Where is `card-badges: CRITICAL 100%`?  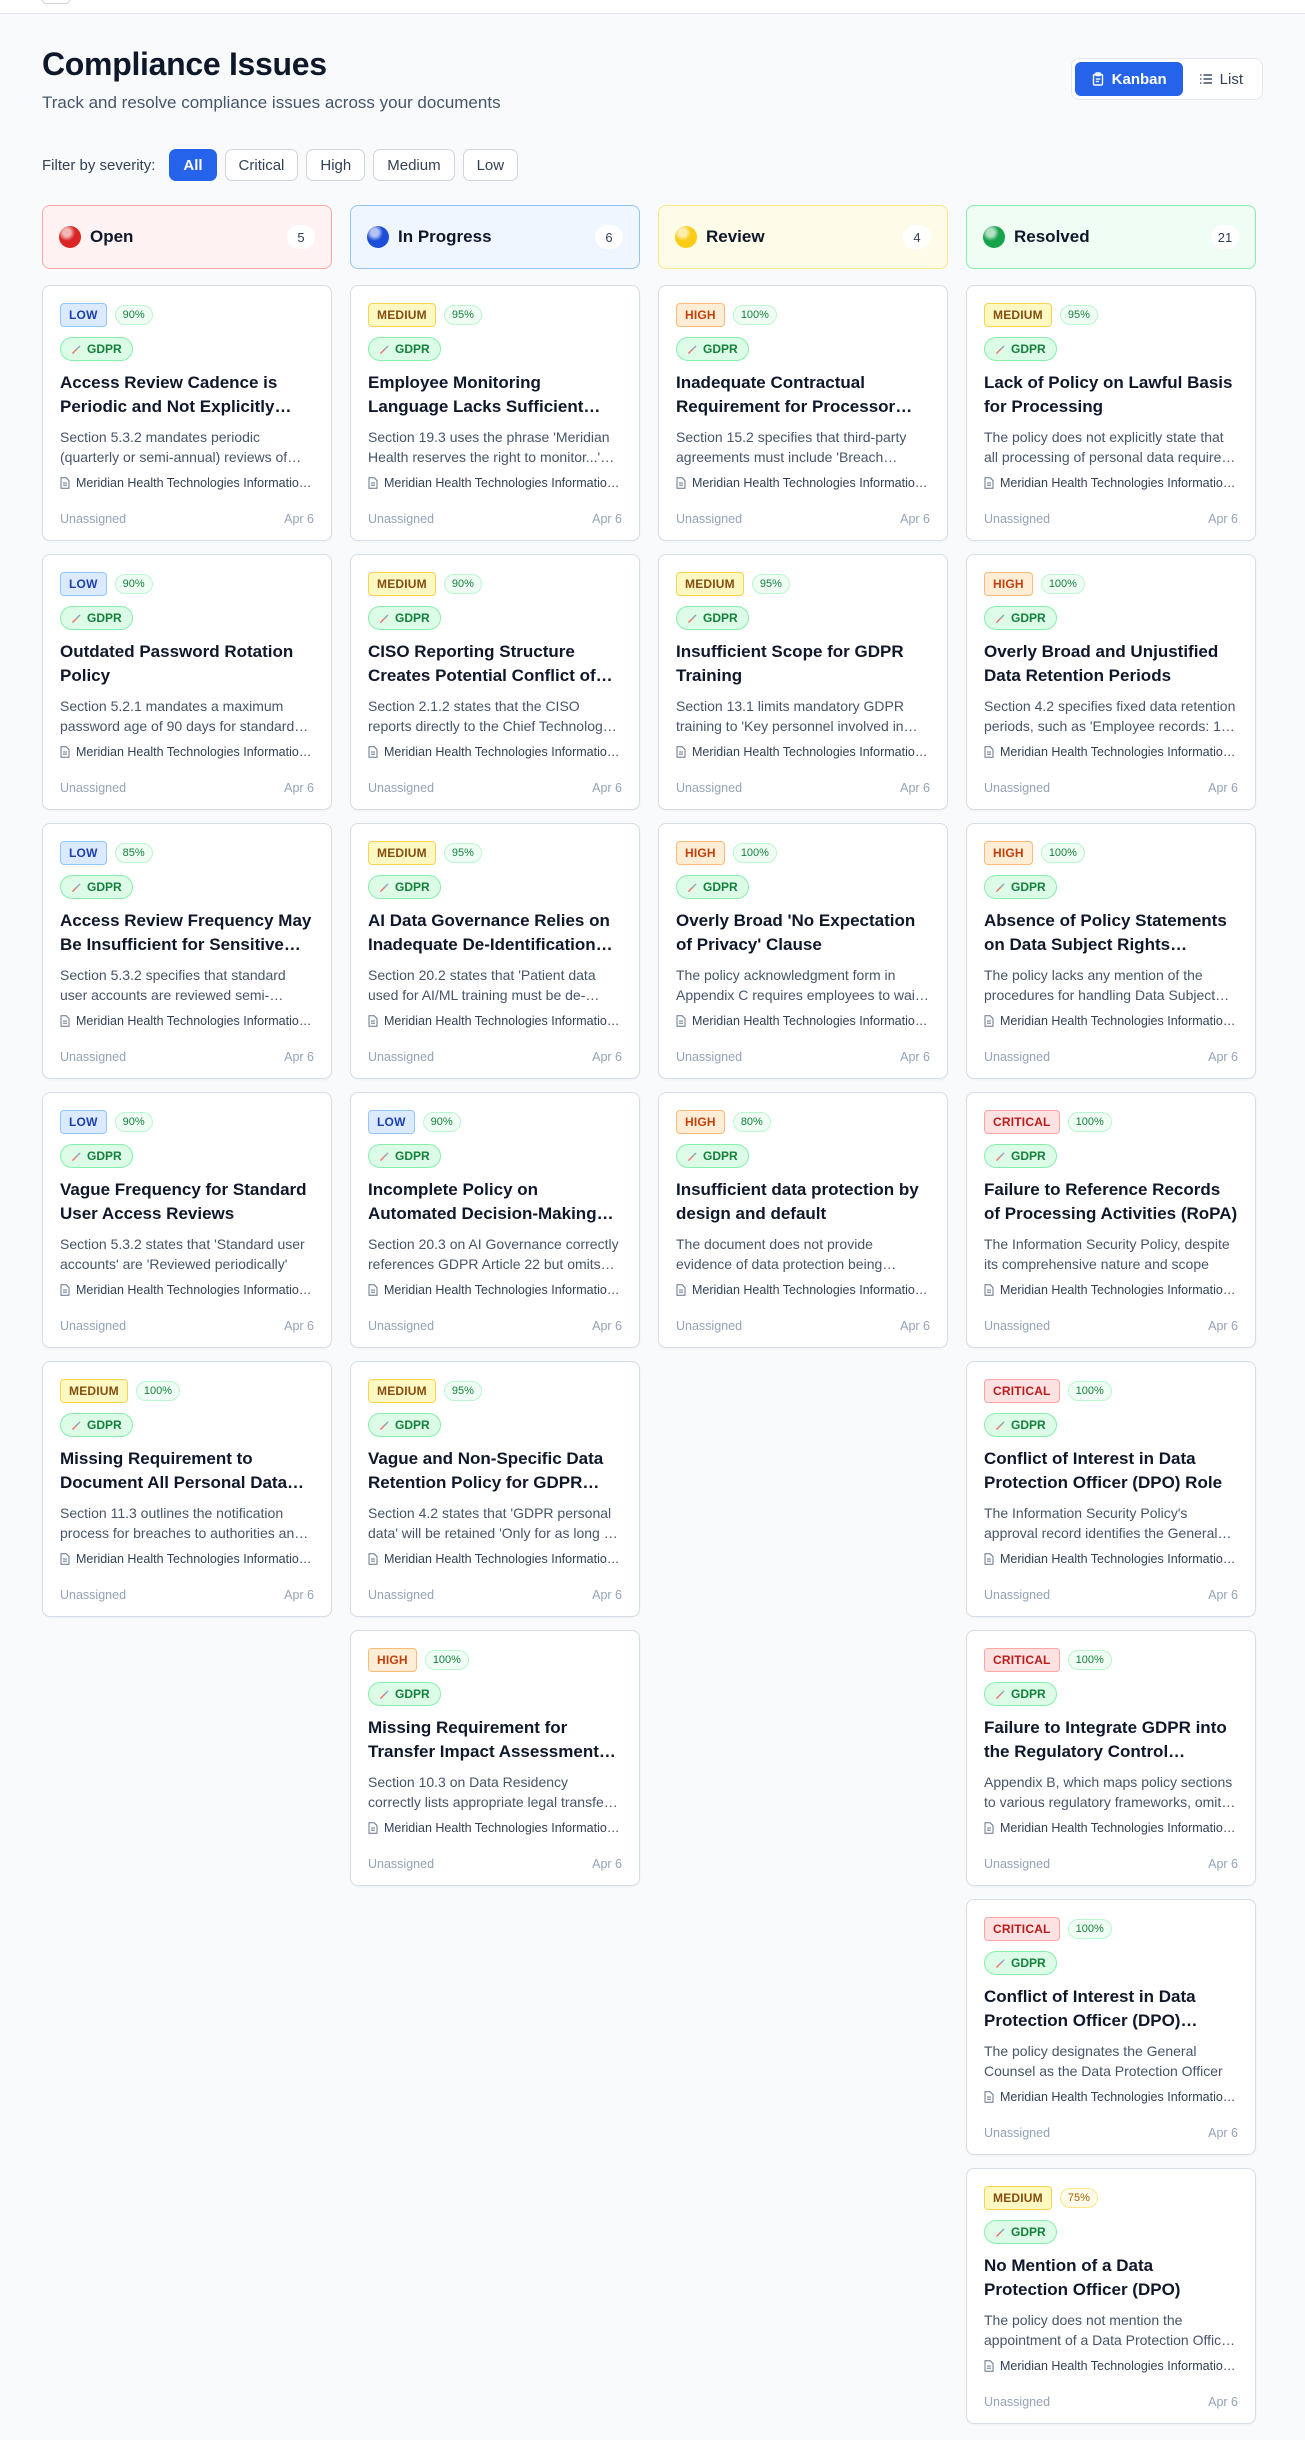
card-badges: CRITICAL 100% is located at coordinates (1111, 1659).